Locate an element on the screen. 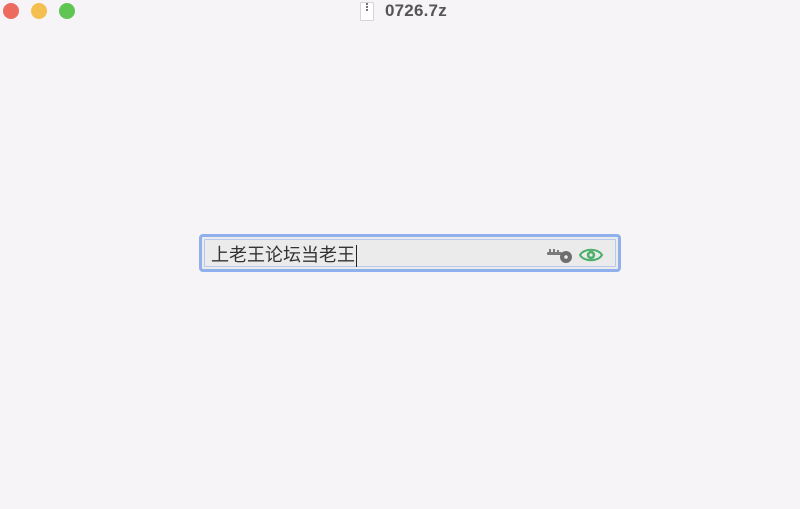  password-field: 上老王论坛当老王 is located at coordinates (410, 253).